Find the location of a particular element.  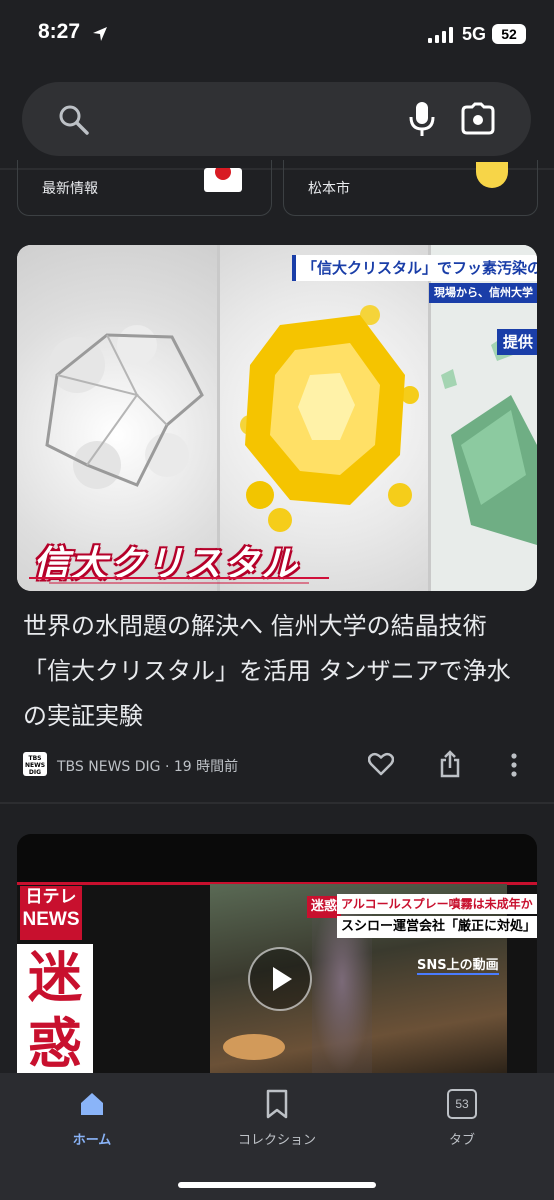

battery-icon: 52 is located at coordinates (509, 34).